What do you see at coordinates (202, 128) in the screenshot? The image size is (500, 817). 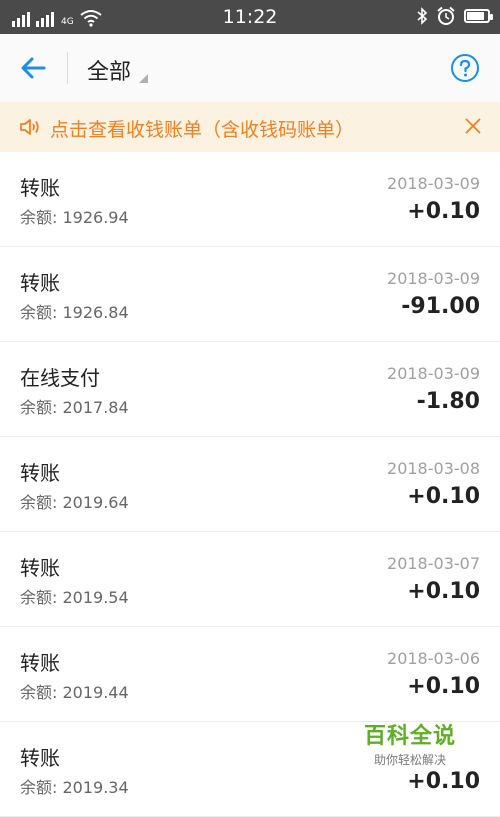 I see `notice-text: 点击查看收钱账单（含收钱码账单）` at bounding box center [202, 128].